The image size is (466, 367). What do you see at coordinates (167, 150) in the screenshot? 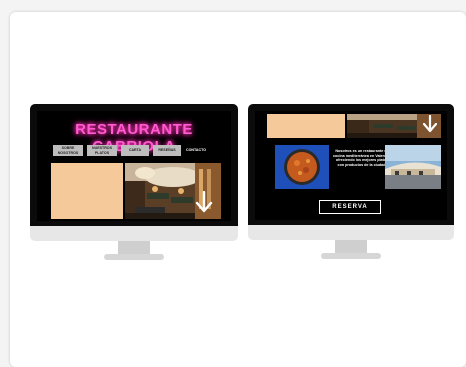
I see `nav-button-resenas: RESEÑAS` at bounding box center [167, 150].